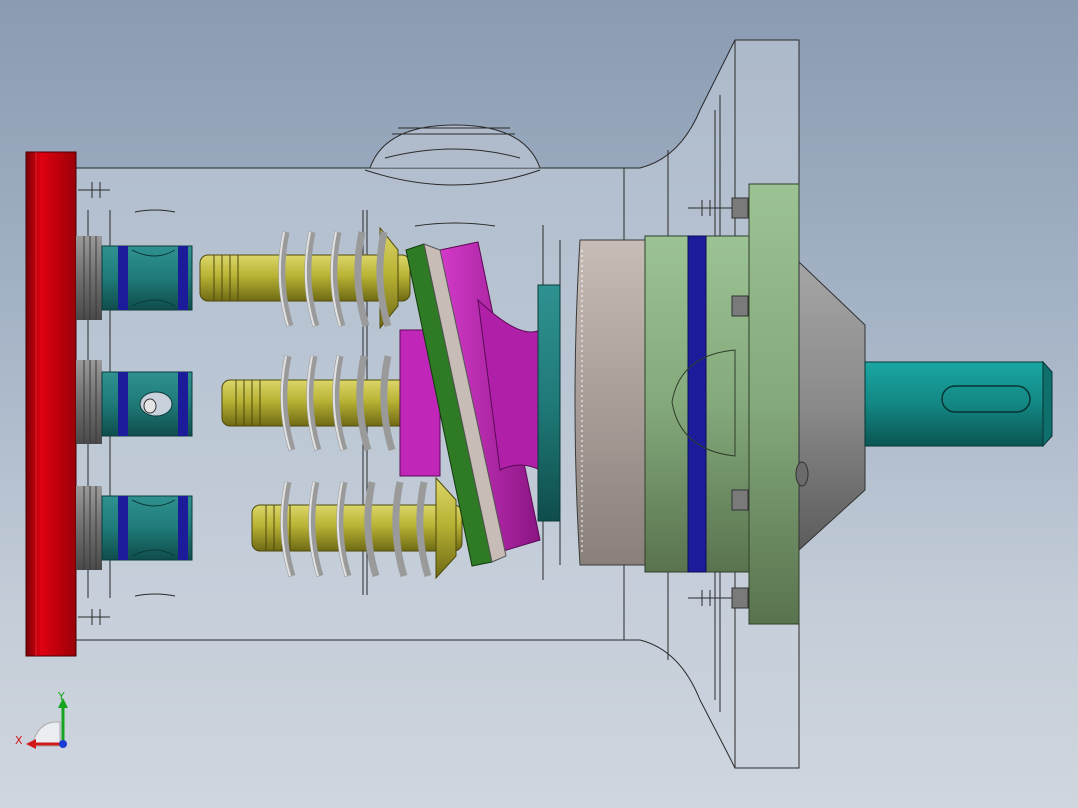 This screenshot has width=1078, height=808. I want to click on piston-barrel-top, so click(134, 278).